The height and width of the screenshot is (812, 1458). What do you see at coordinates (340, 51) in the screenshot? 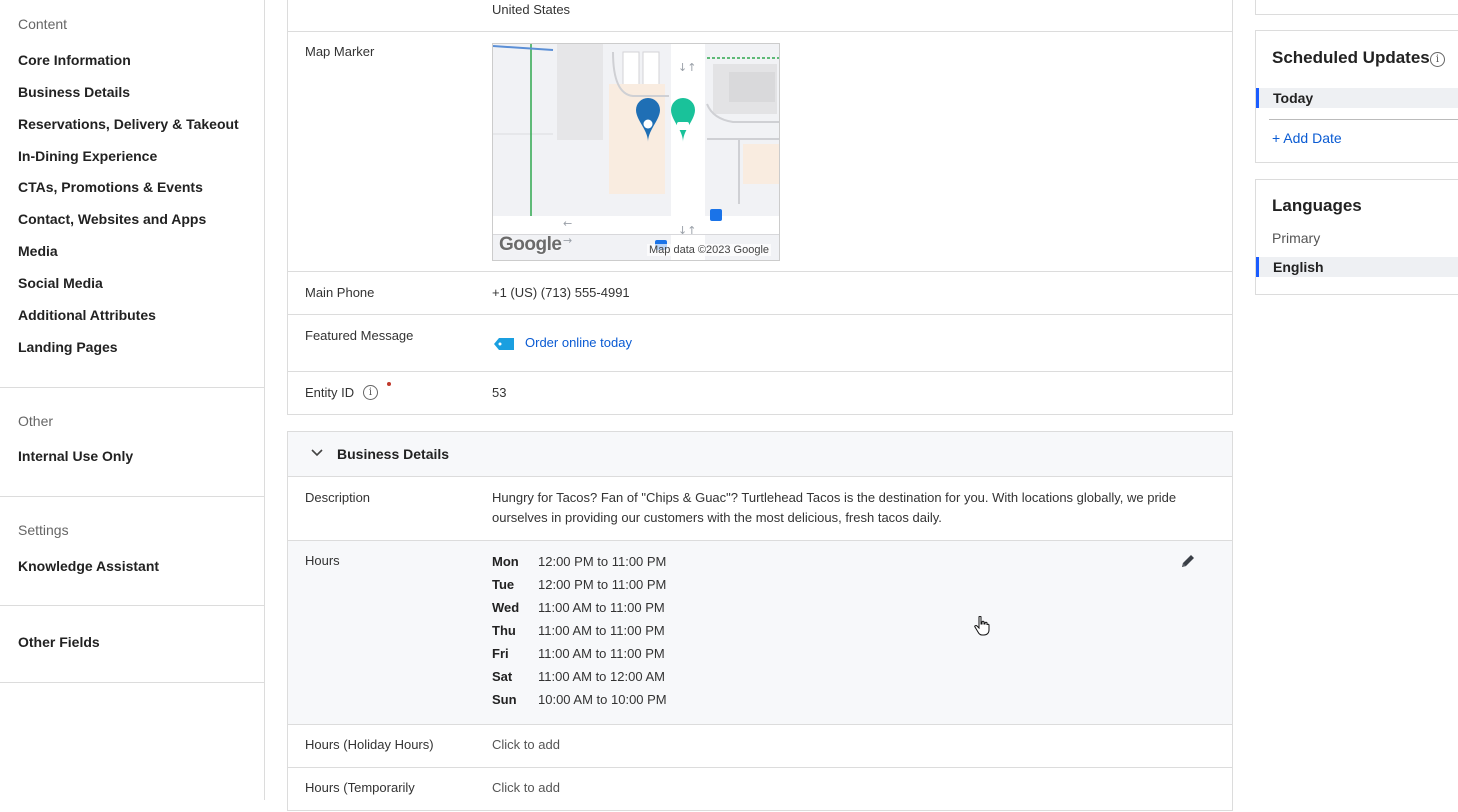
I see `map-marker-label: Map Marker` at bounding box center [340, 51].